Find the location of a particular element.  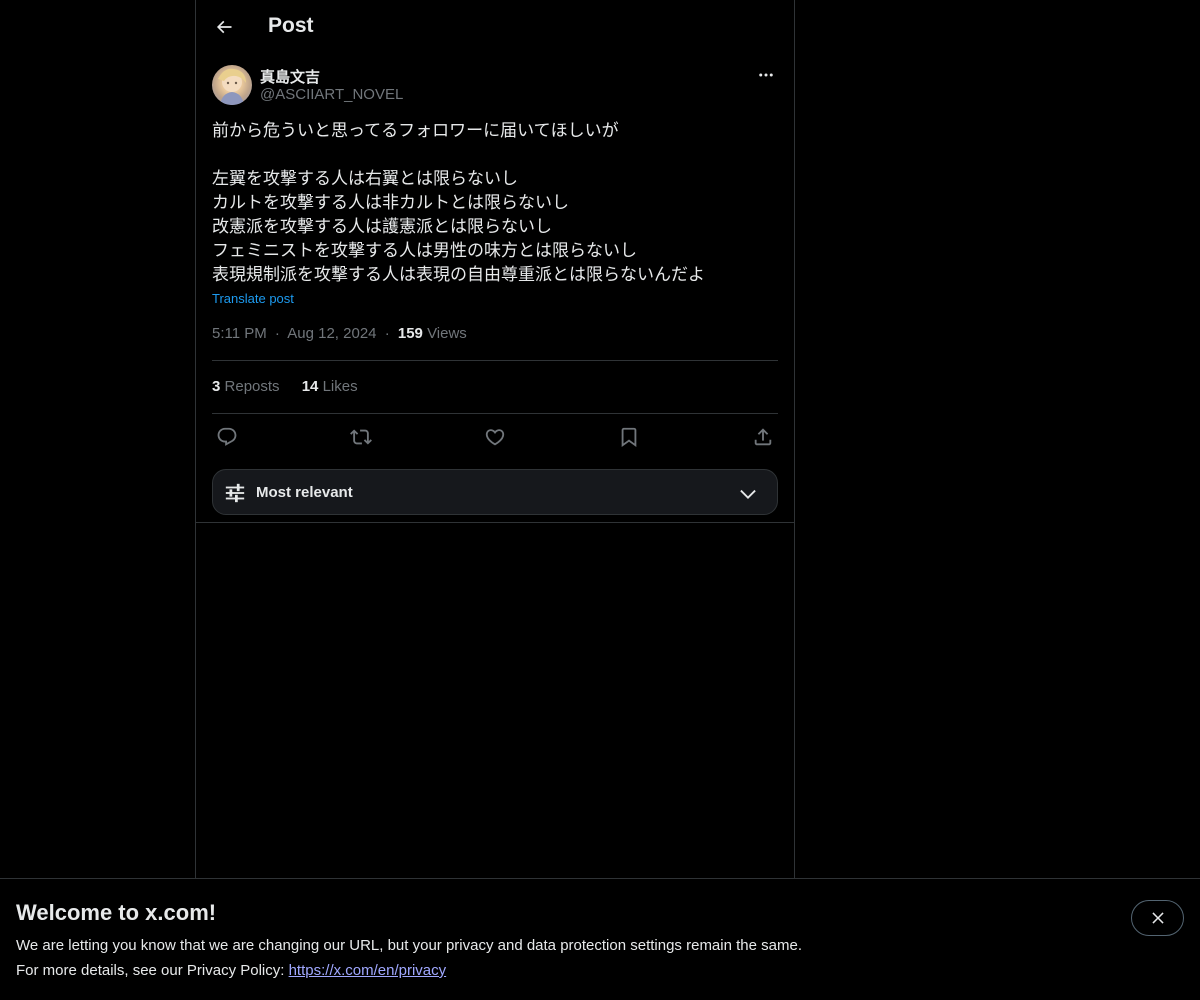

post-author: 真島文吉 @ASCIIART_NOVEL is located at coordinates (495, 86).